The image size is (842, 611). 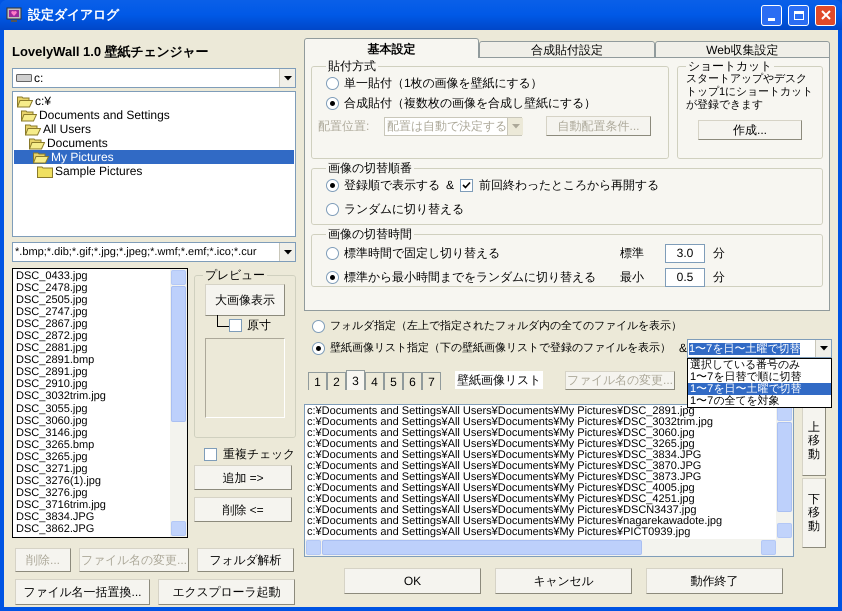 What do you see at coordinates (93, 480) in the screenshot?
I see `file-item: DSC_3276(1).jpg` at bounding box center [93, 480].